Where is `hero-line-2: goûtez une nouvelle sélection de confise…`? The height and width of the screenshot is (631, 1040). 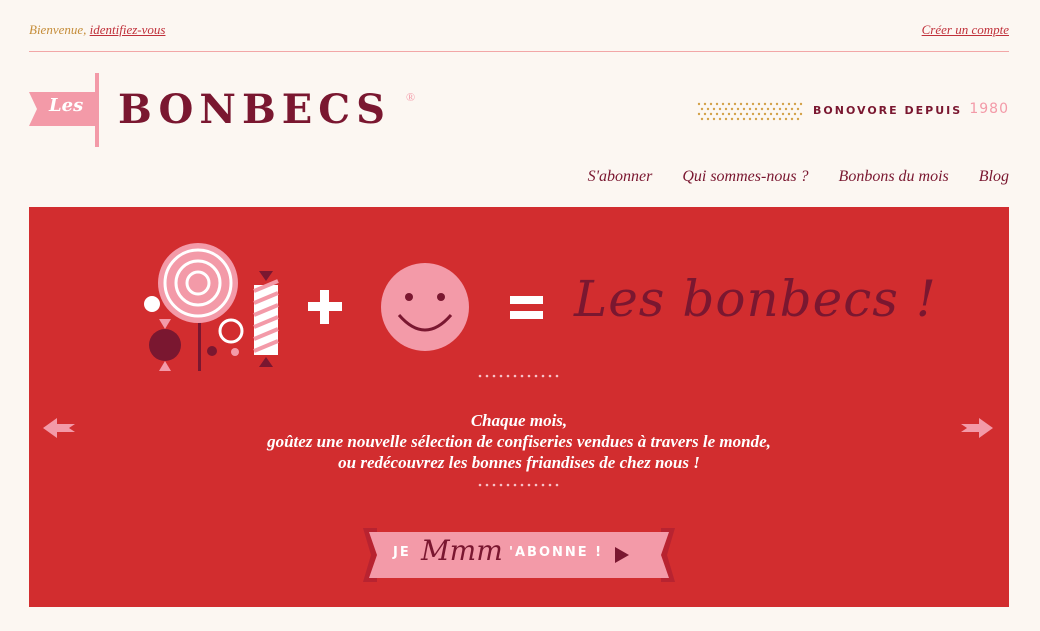
hero-line-2: goûtez une nouvelle sélection de confise… is located at coordinates (519, 441).